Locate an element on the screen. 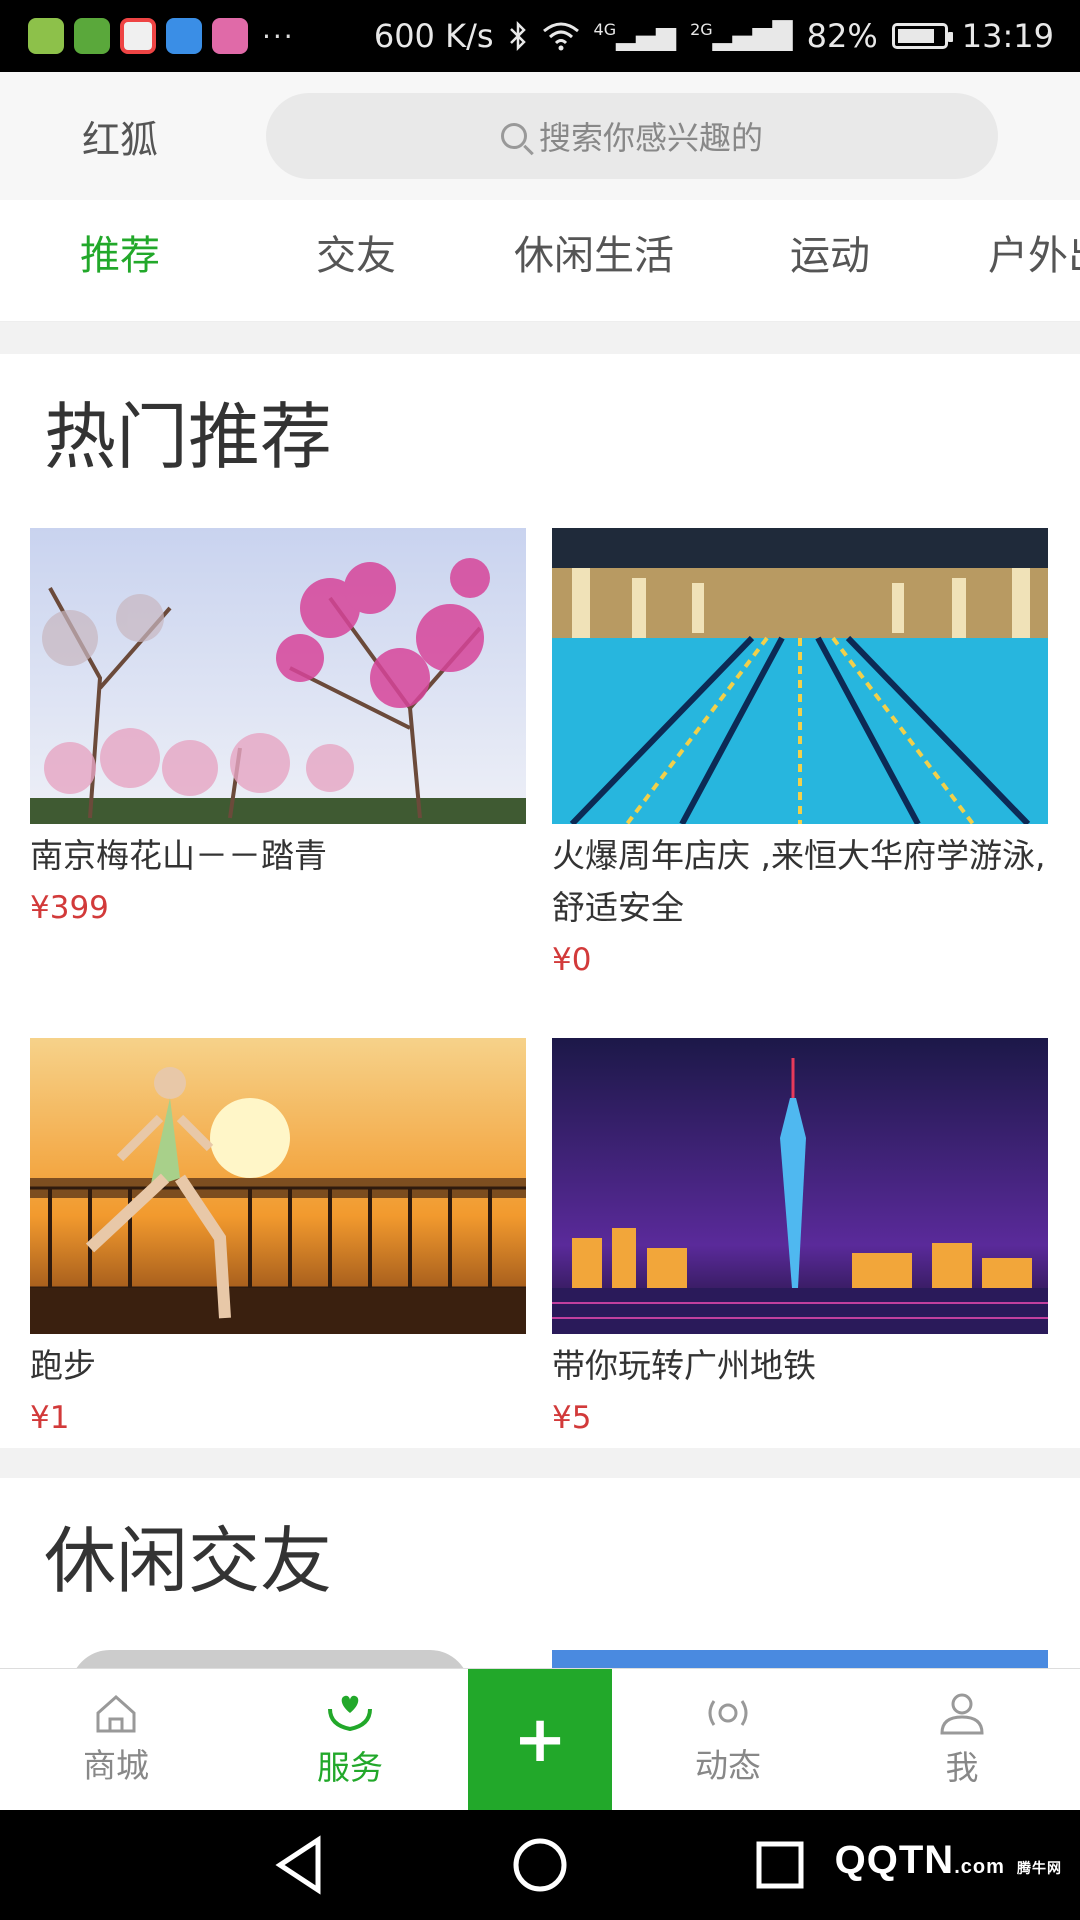  battery-icon is located at coordinates (922, 36).